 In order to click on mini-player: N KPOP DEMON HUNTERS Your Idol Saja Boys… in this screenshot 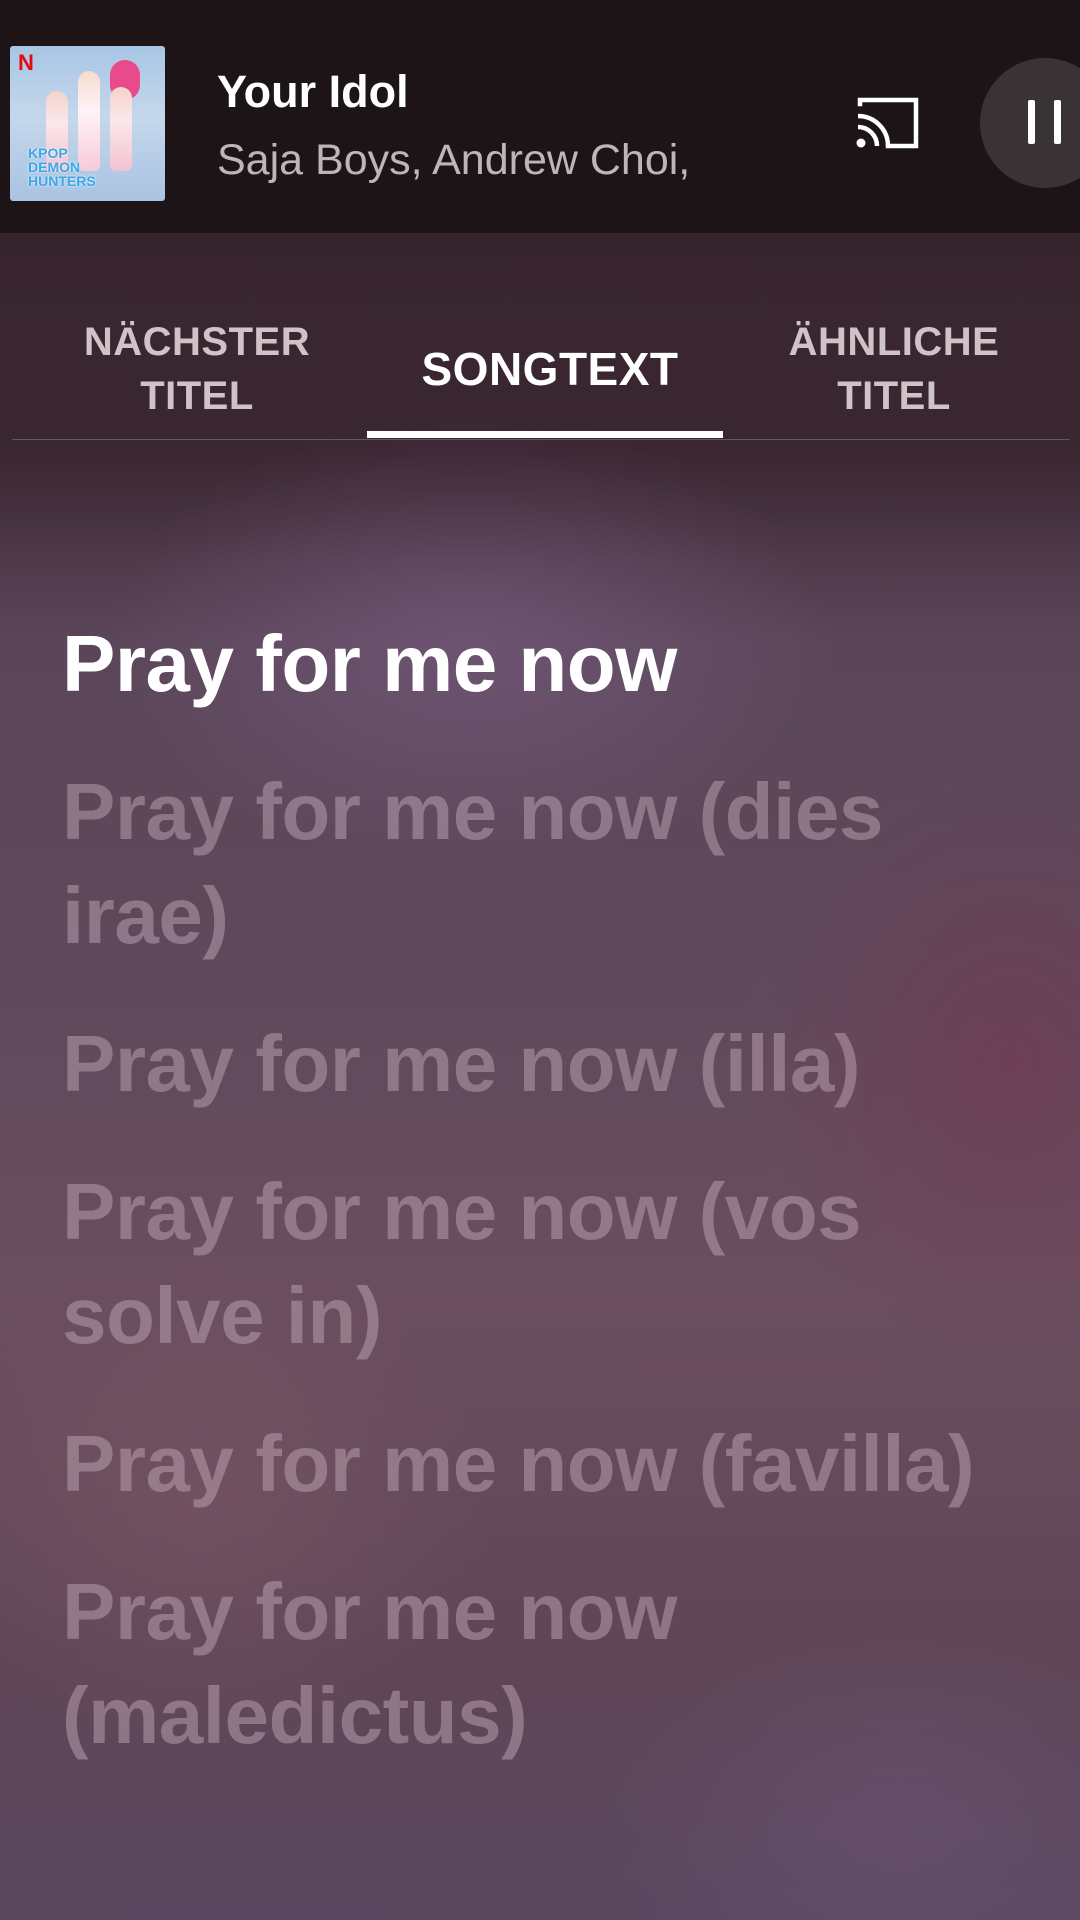, I will do `click(540, 116)`.